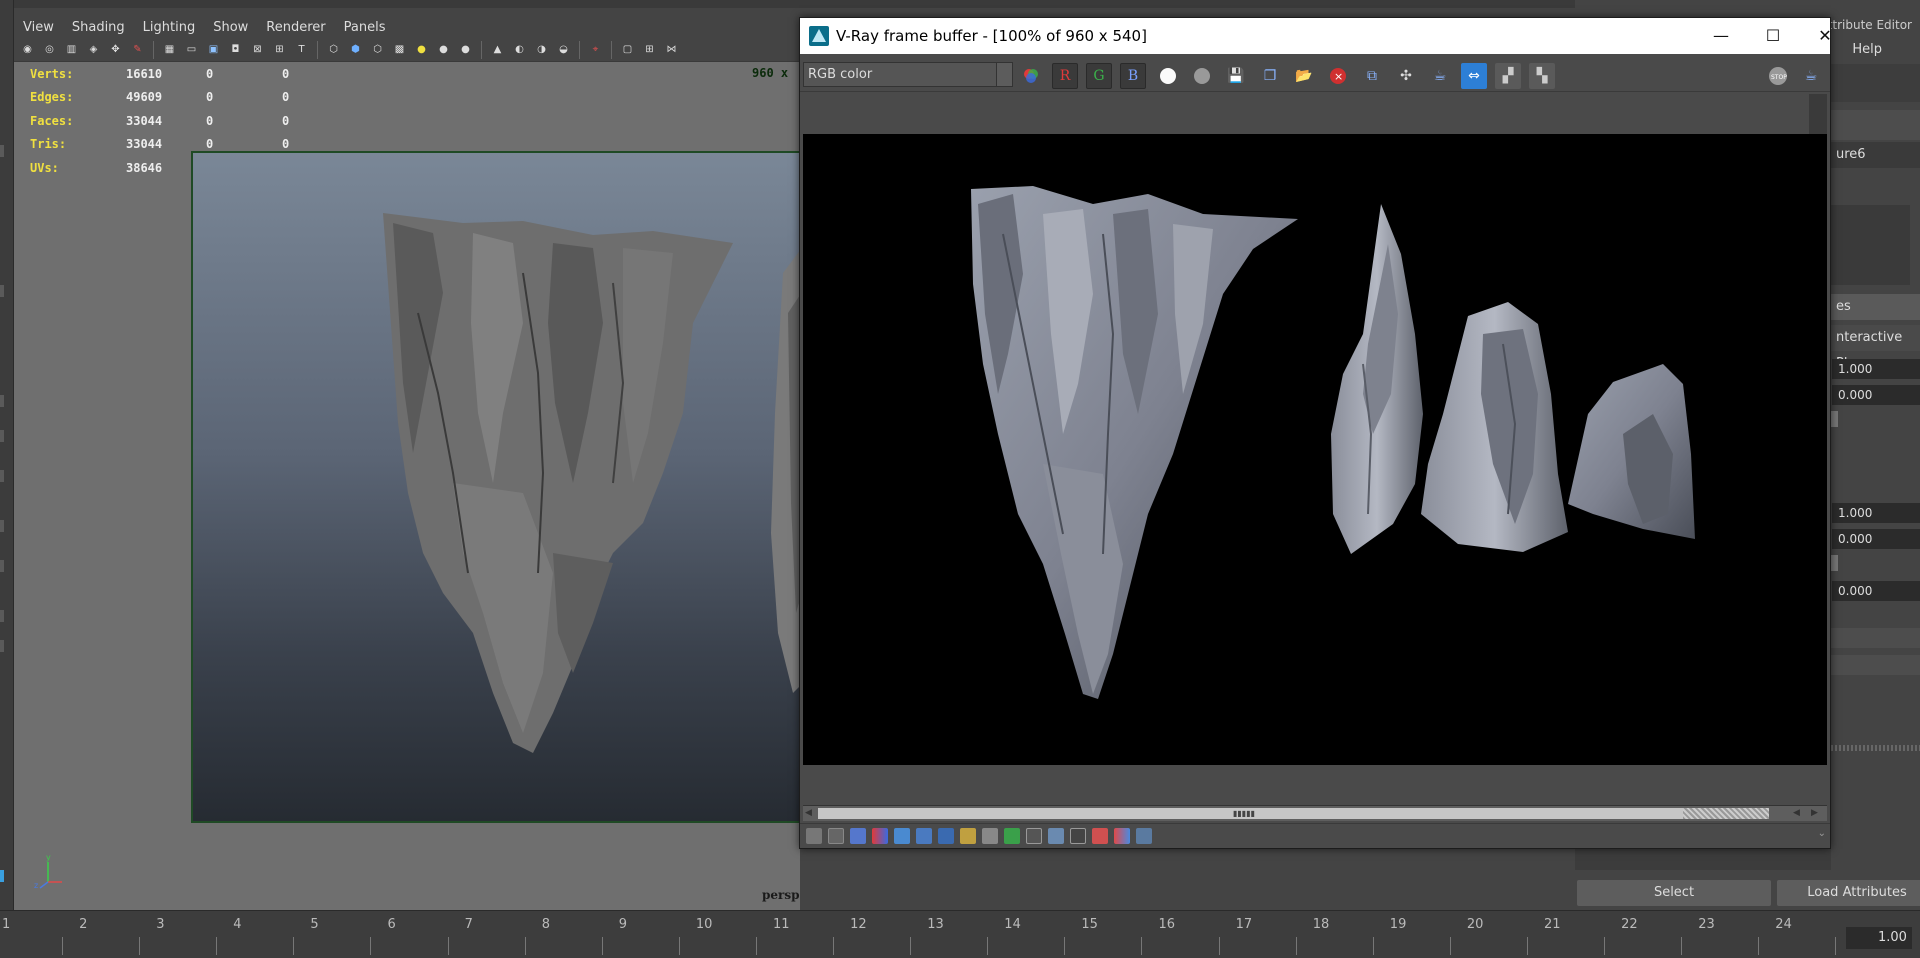 This screenshot has width=1920, height=958. Describe the element at coordinates (1012, 836) in the screenshot. I see `lut-icon` at that location.